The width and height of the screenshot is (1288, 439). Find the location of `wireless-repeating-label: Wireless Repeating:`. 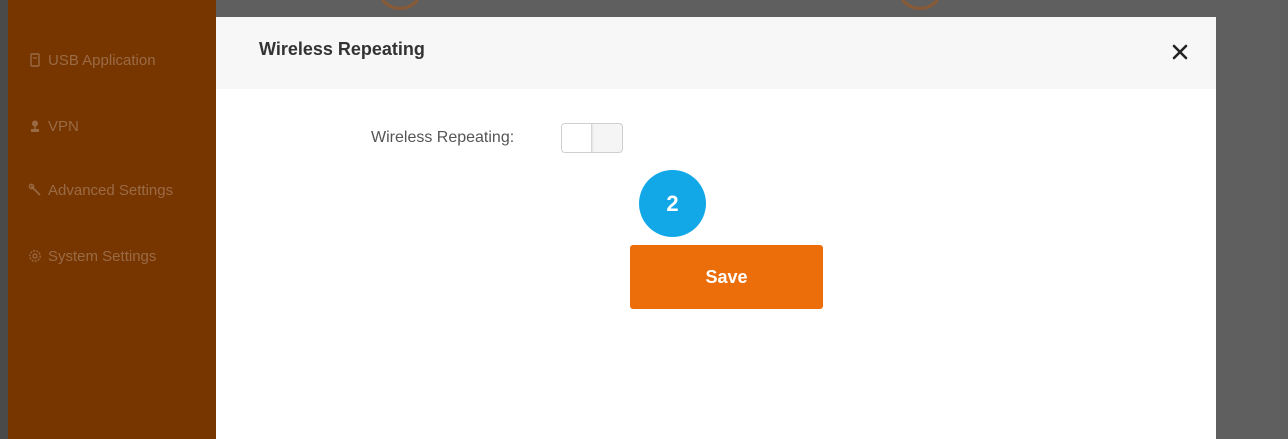

wireless-repeating-label: Wireless Repeating: is located at coordinates (443, 137).